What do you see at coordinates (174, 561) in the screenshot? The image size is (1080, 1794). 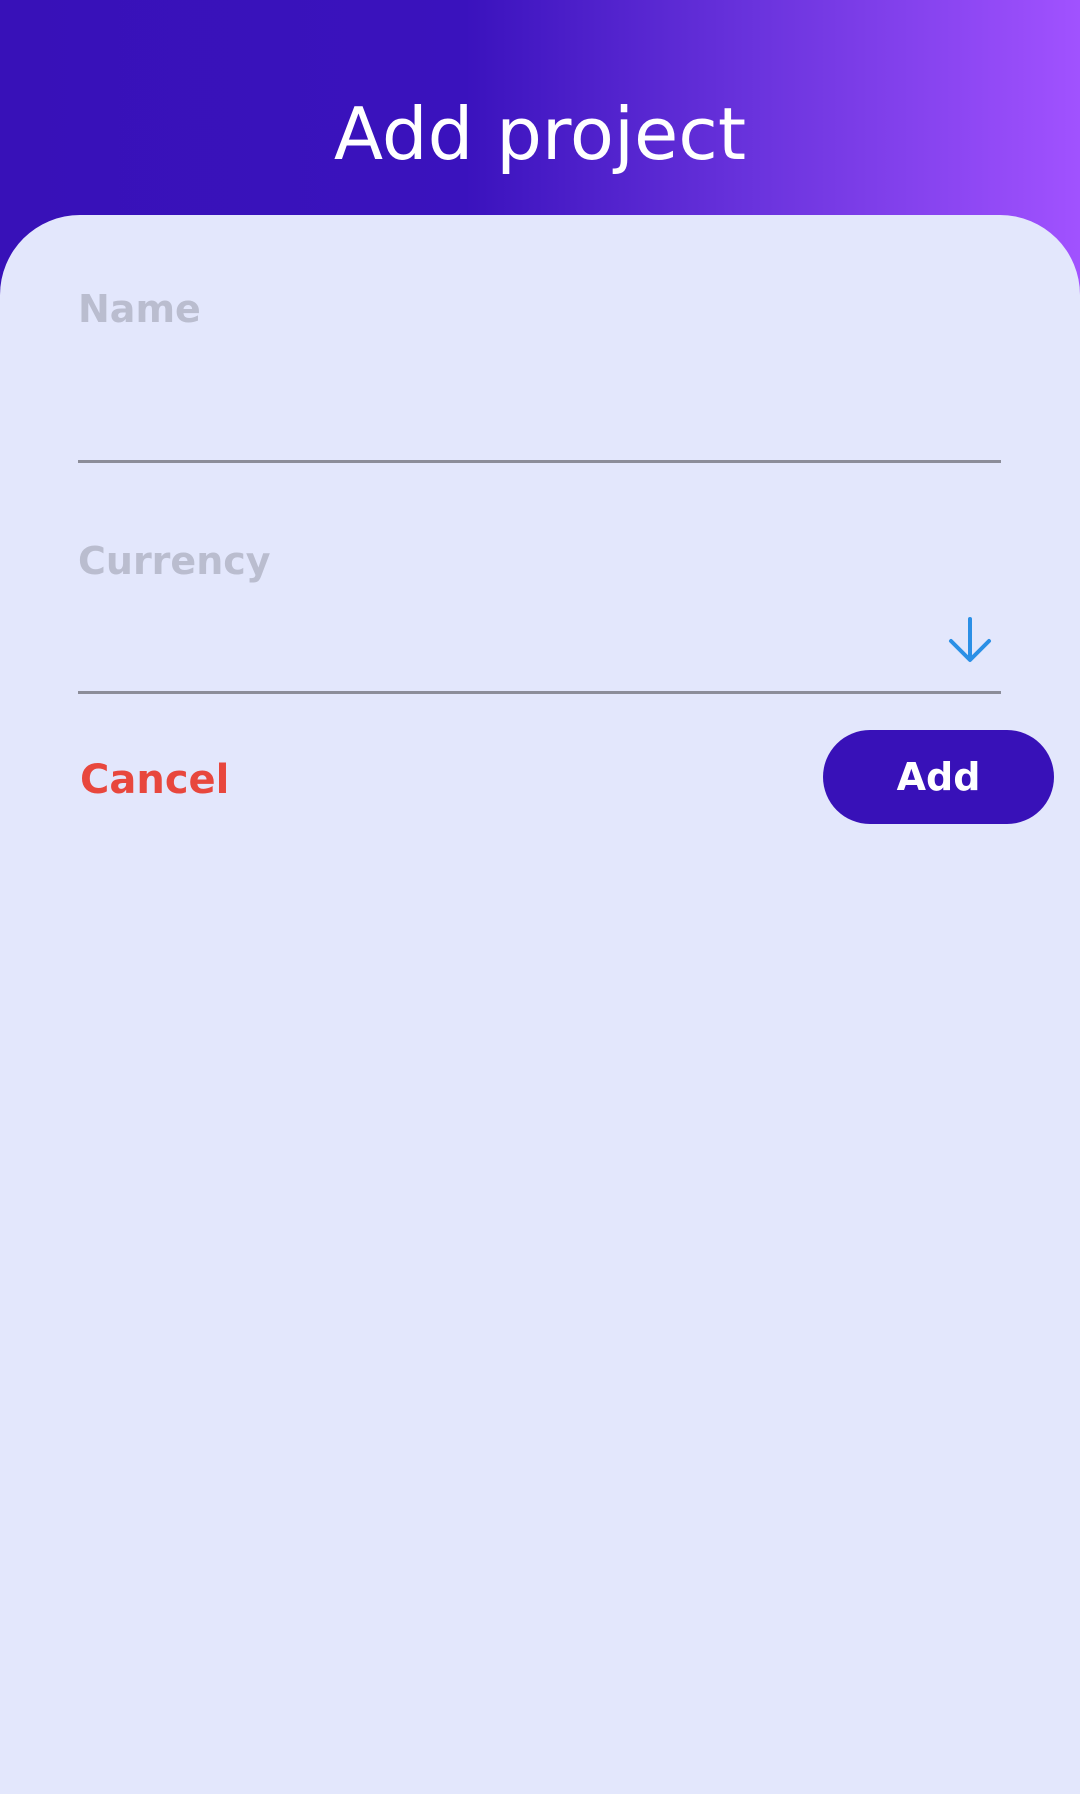 I see `currency-label: Currency` at bounding box center [174, 561].